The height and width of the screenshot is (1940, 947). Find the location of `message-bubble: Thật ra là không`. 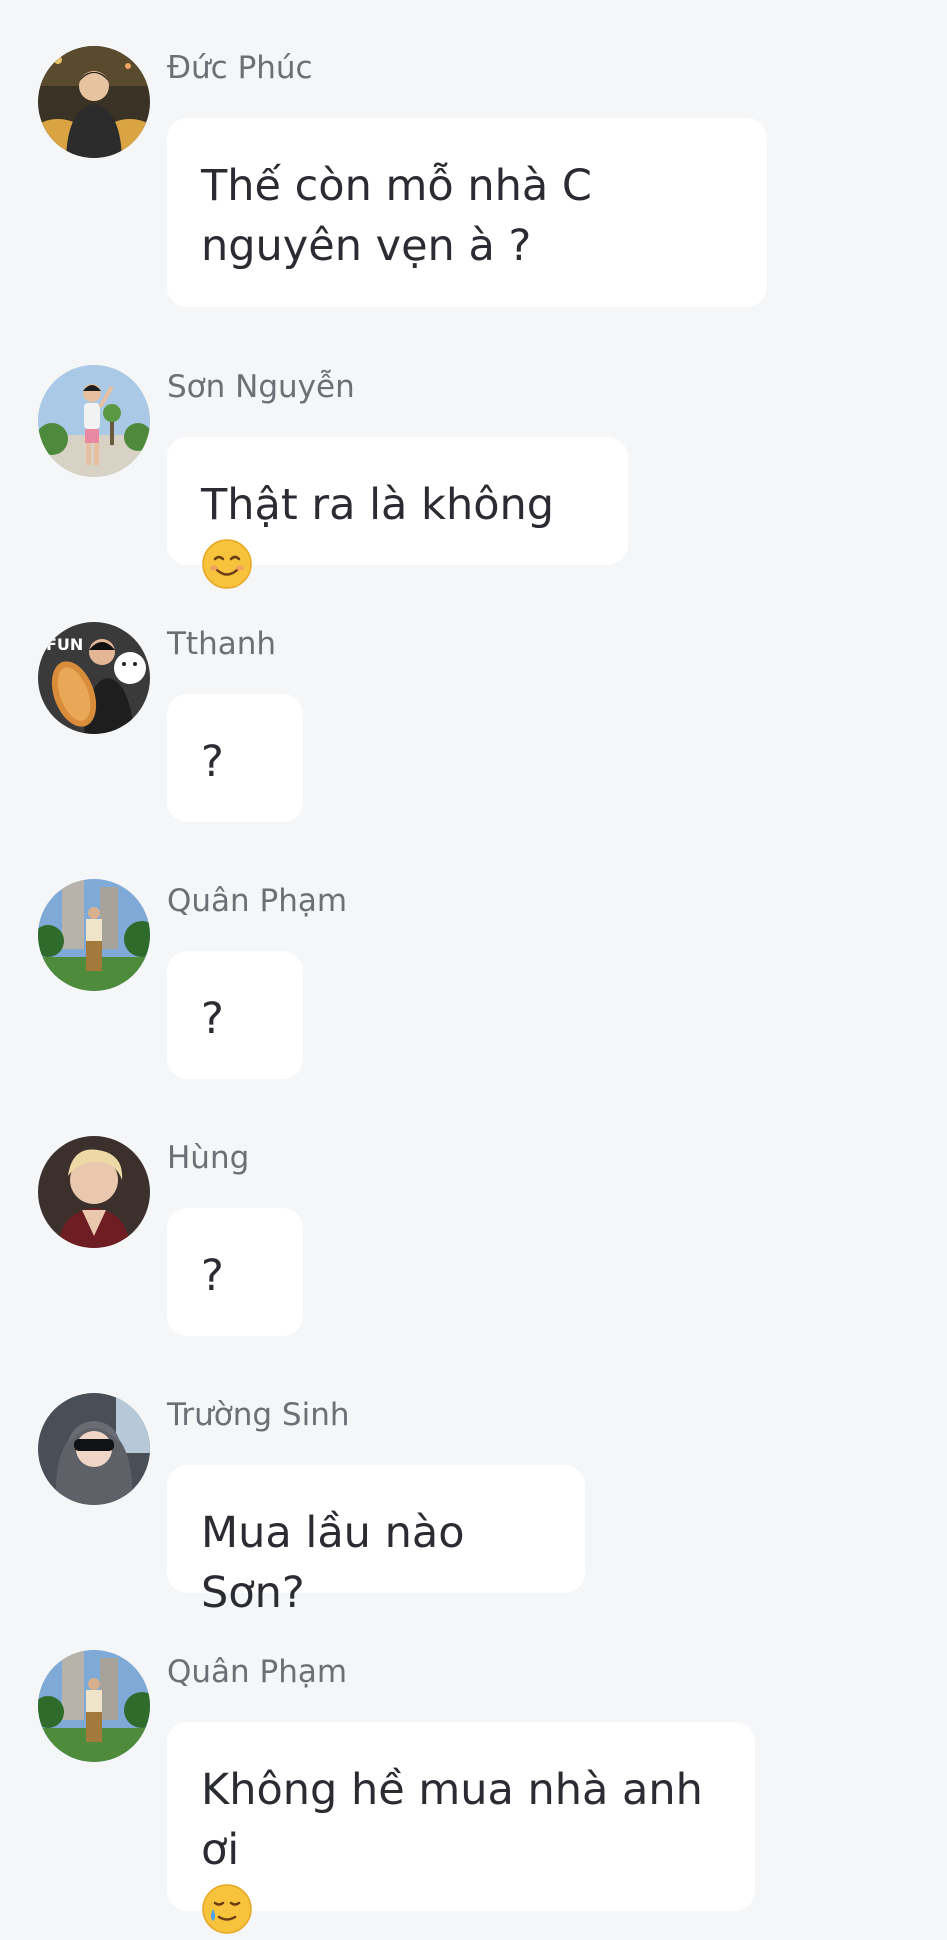

message-bubble: Thật ra là không is located at coordinates (397, 513).